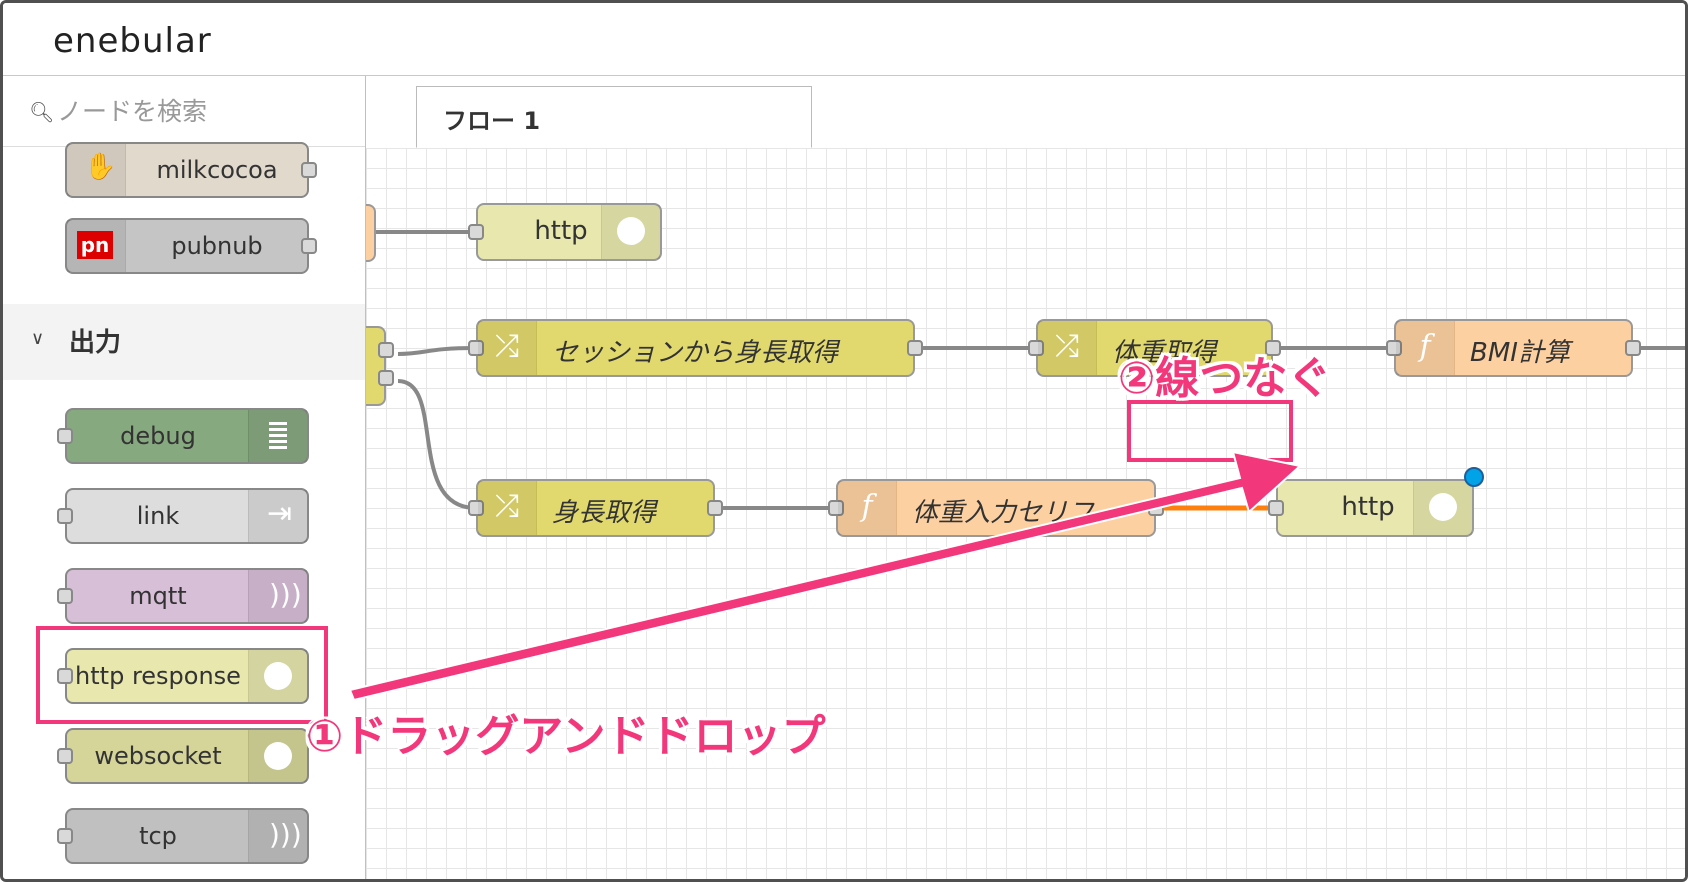  What do you see at coordinates (217, 246) in the screenshot?
I see `palette-node-label: pubnub` at bounding box center [217, 246].